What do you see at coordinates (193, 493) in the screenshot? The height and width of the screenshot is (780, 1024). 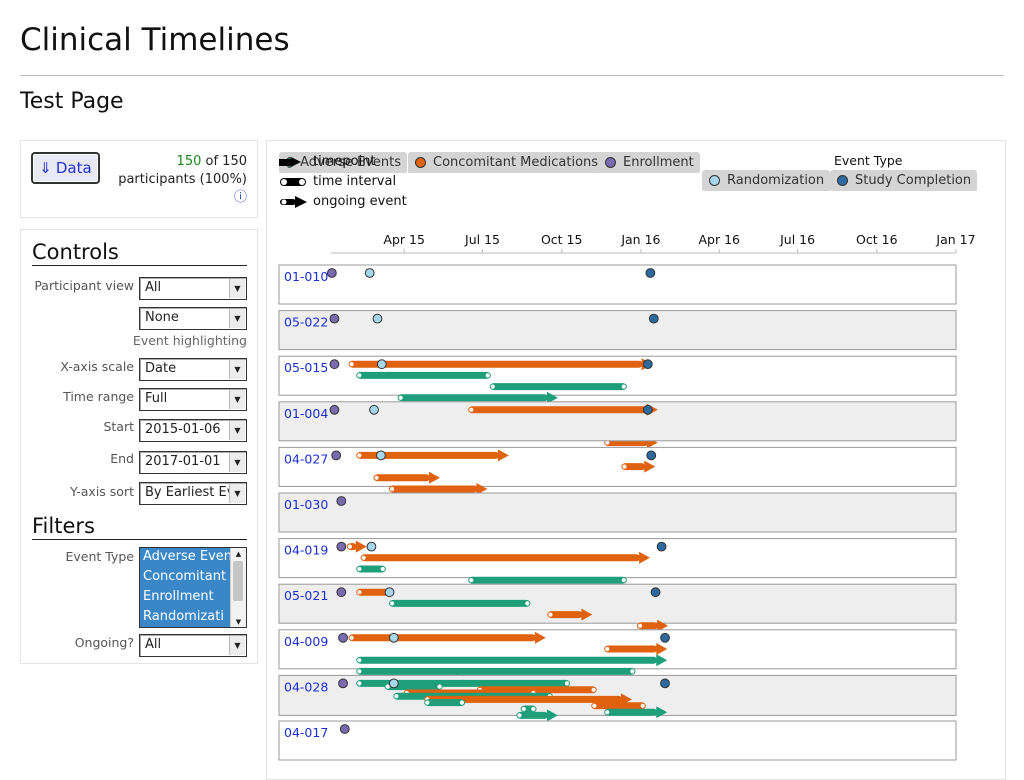 I see `y-axis-sort-select: By Earliest Ev ▼` at bounding box center [193, 493].